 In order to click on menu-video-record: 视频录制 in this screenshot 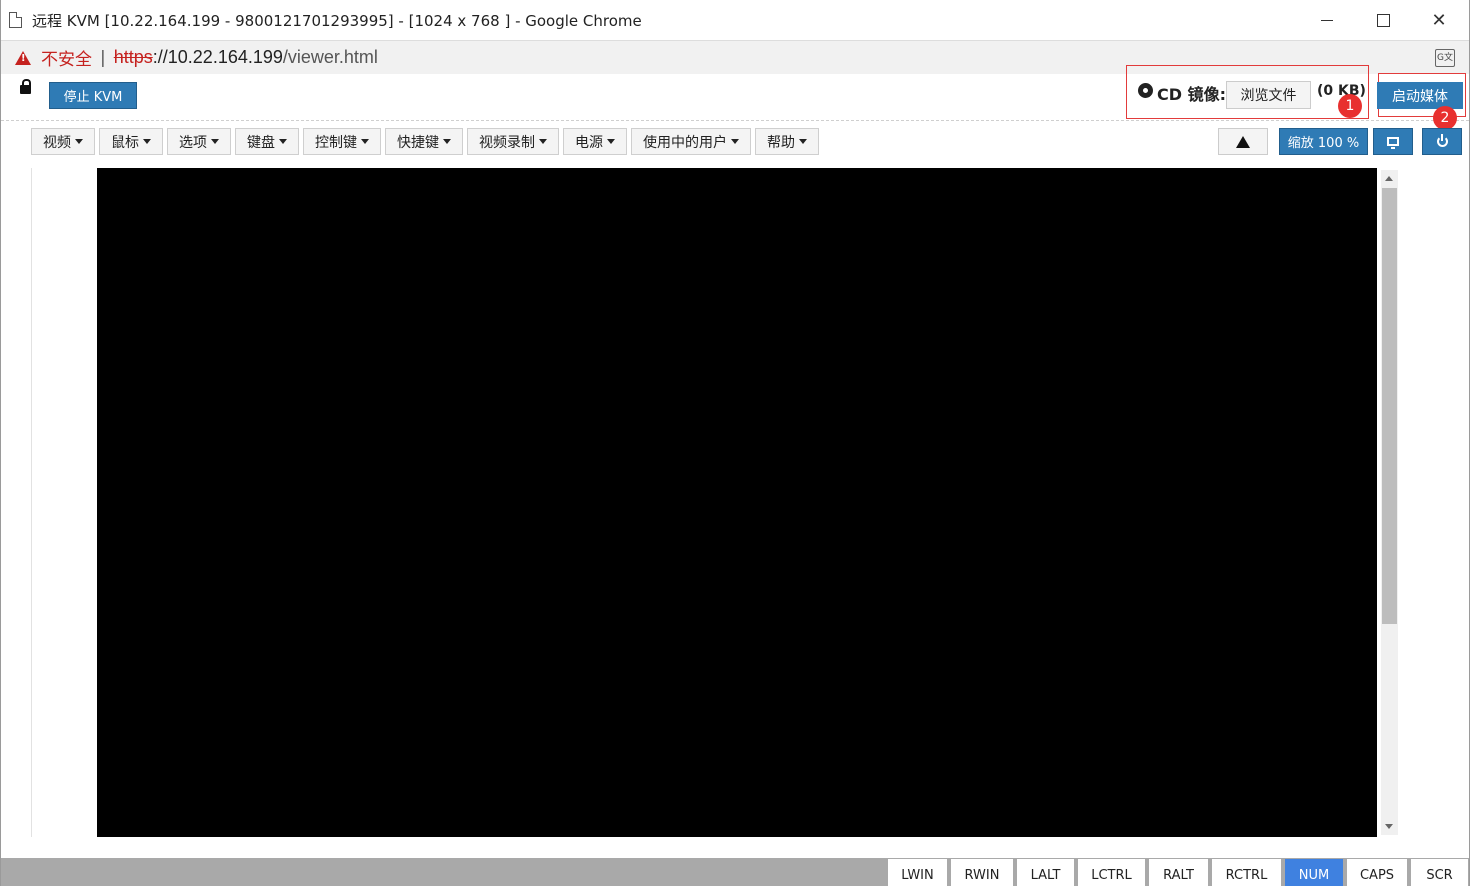, I will do `click(513, 141)`.